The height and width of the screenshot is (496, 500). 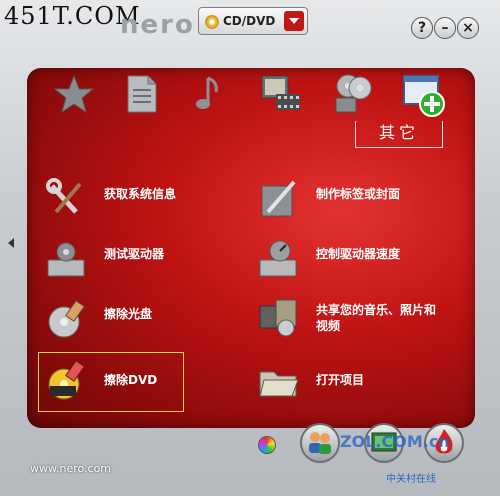 I want to click on task-label: 共享您的音乐、照片和 视频, so click(x=376, y=318).